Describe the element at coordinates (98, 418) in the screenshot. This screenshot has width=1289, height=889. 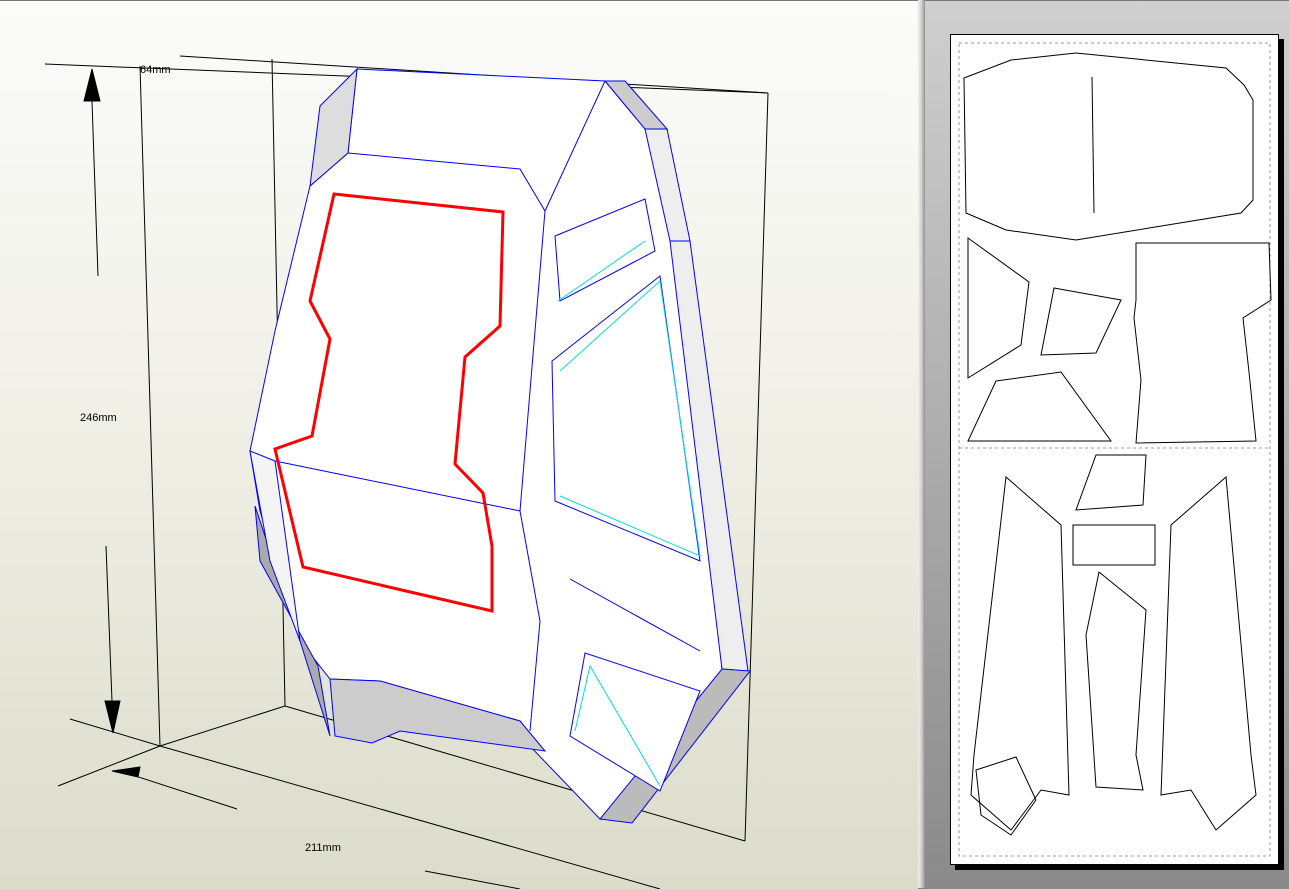
I see `height-dimension-label: 246mm` at that location.